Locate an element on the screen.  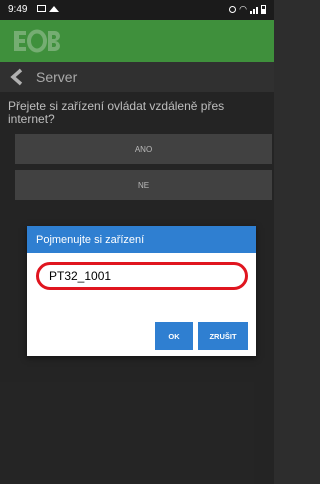
status-right-icons: ◠ is located at coordinates (247, 9).